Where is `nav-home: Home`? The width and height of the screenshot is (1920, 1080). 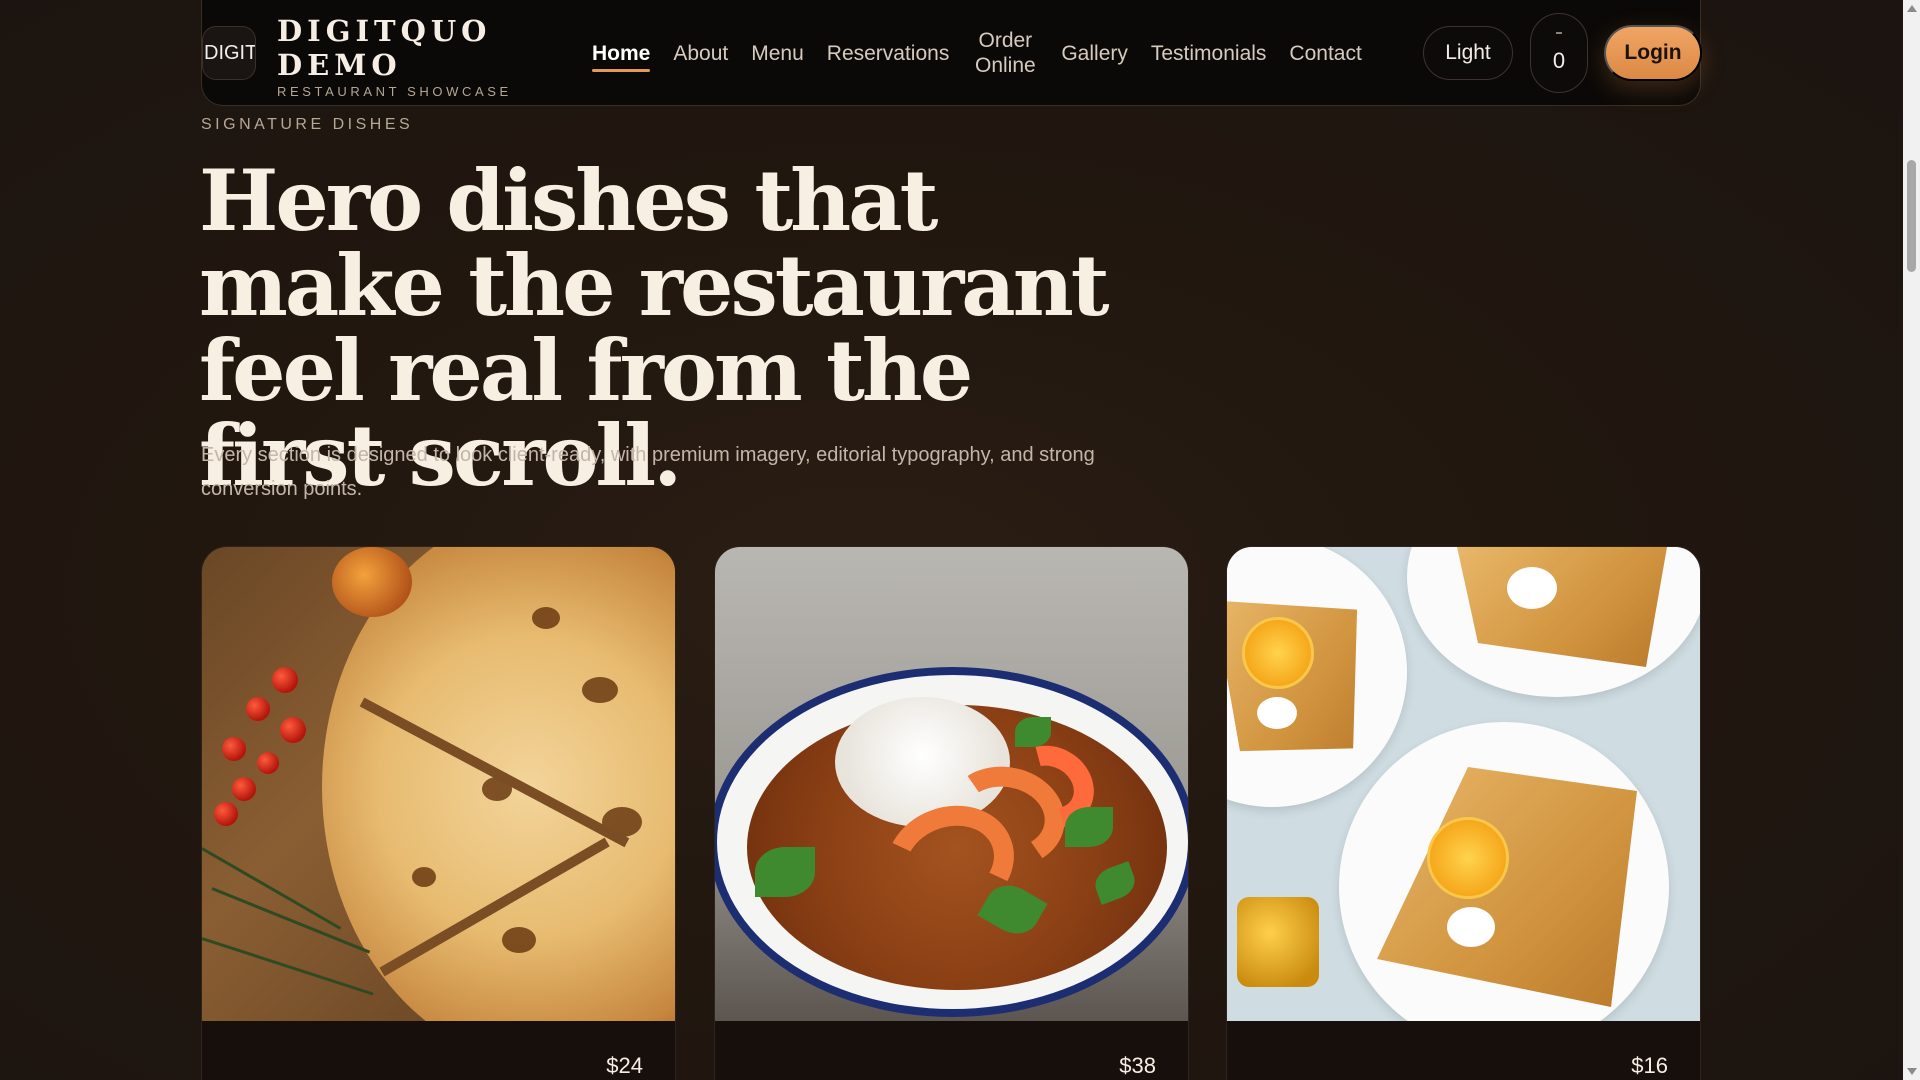
nav-home: Home is located at coordinates (621, 56).